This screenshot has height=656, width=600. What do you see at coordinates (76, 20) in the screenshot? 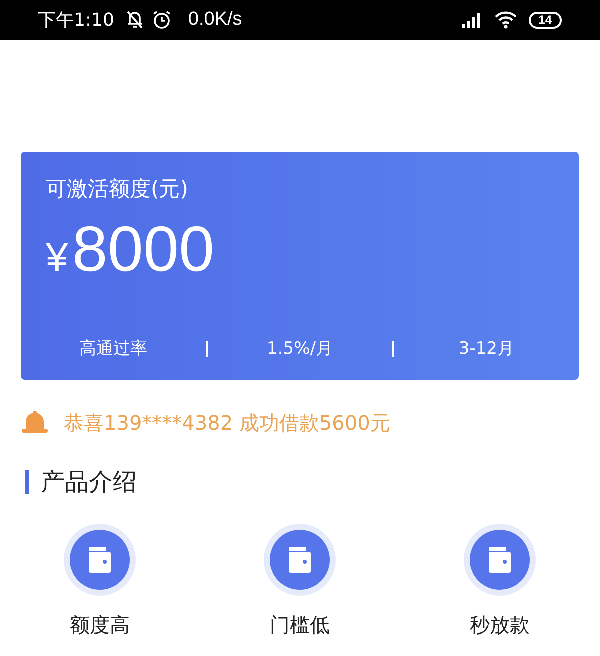
I see `status-time: 下午1:10` at bounding box center [76, 20].